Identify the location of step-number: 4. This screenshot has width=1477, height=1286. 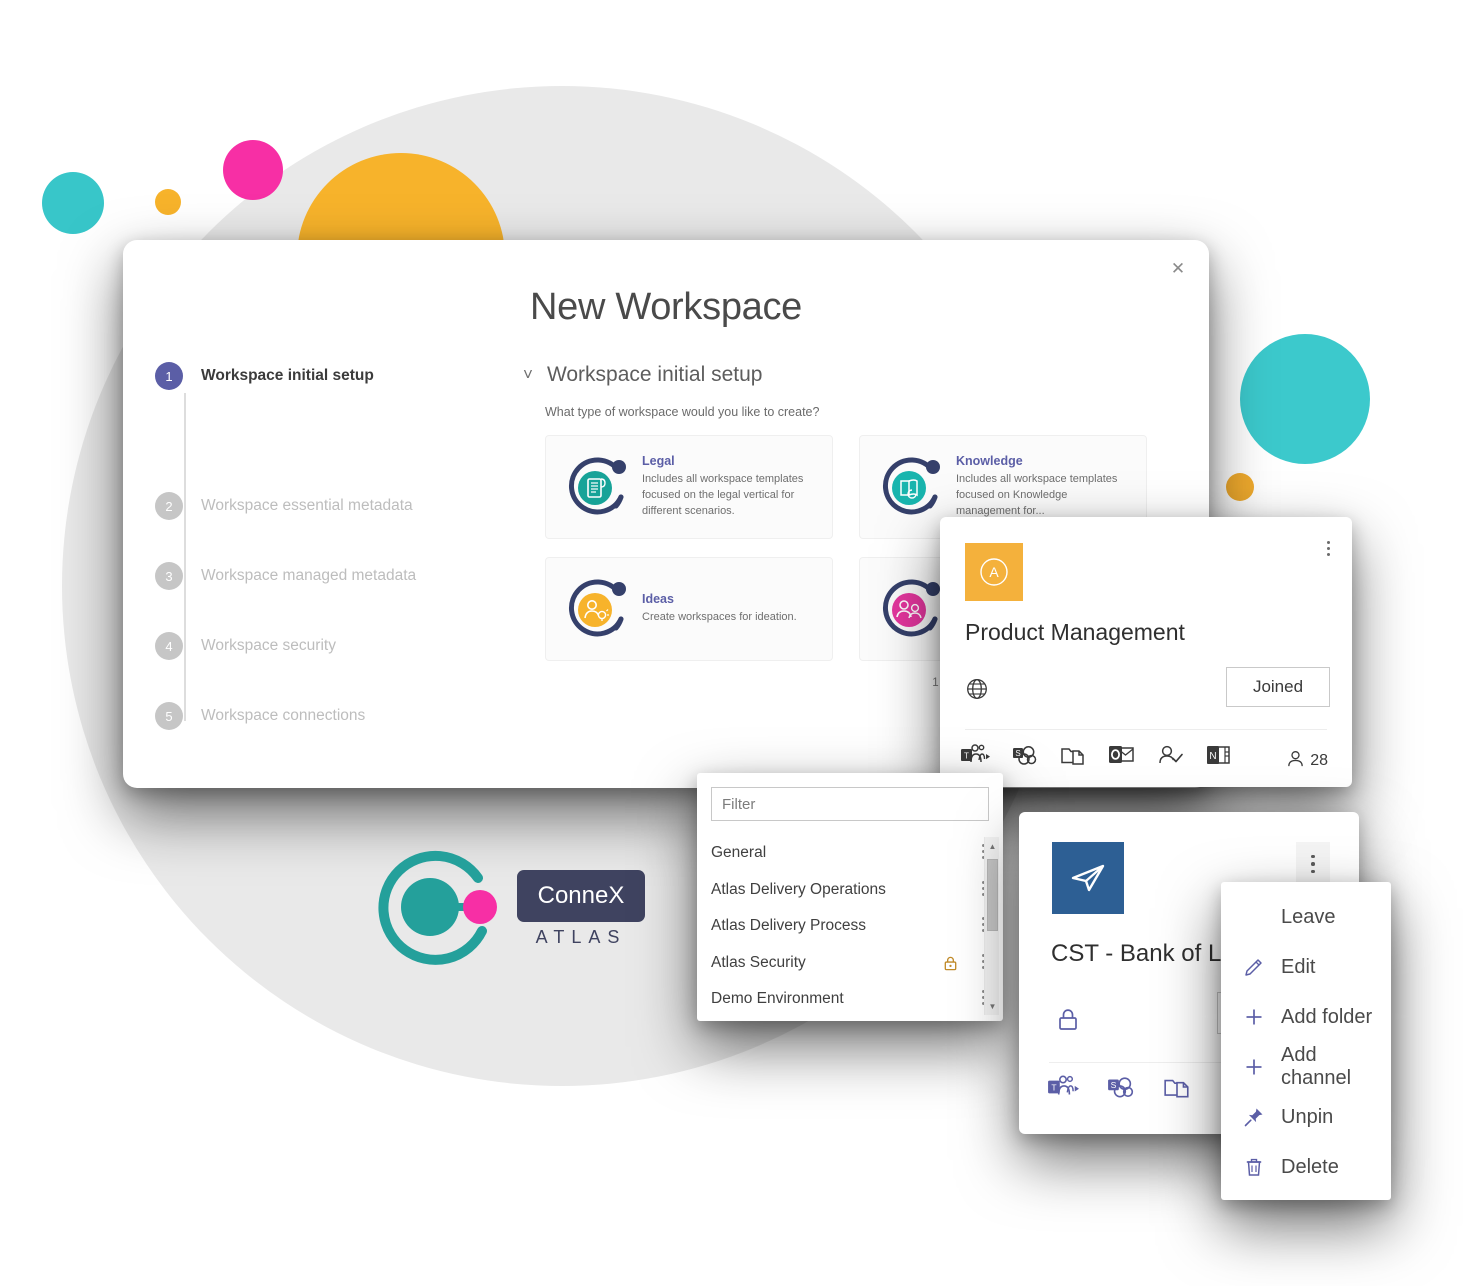
(169, 646).